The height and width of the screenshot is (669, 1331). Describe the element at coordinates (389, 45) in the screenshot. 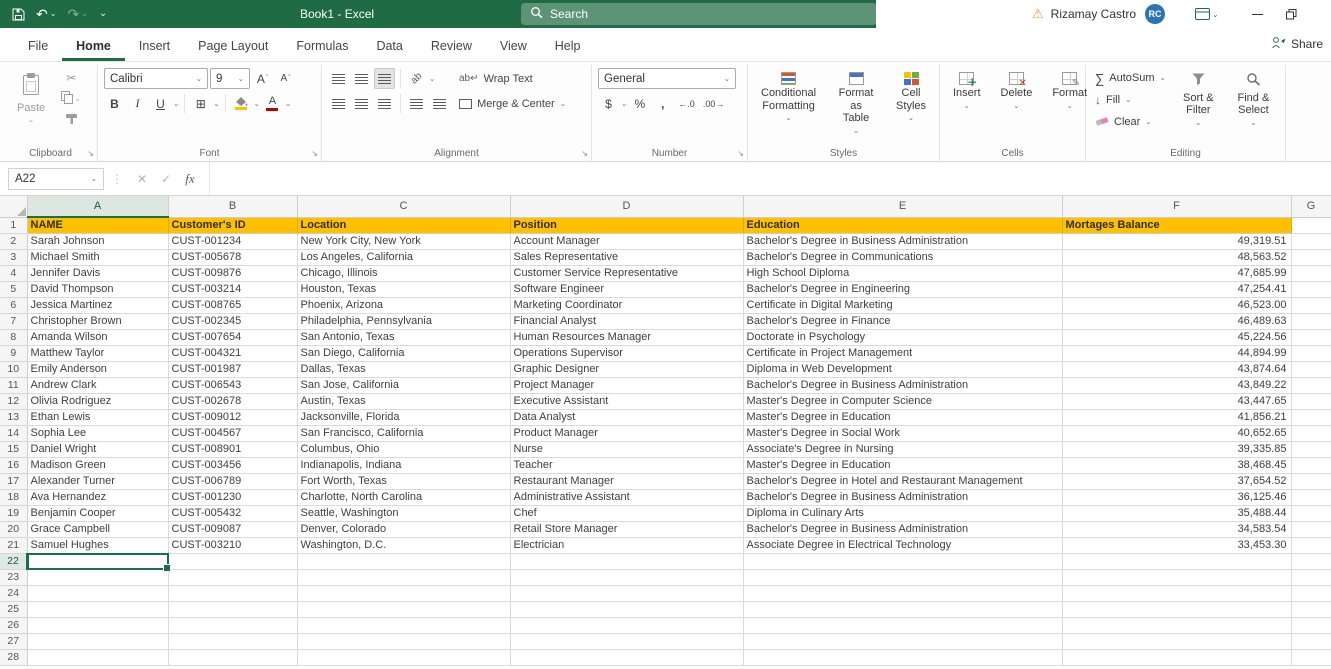

I see `tab-data: Data` at that location.